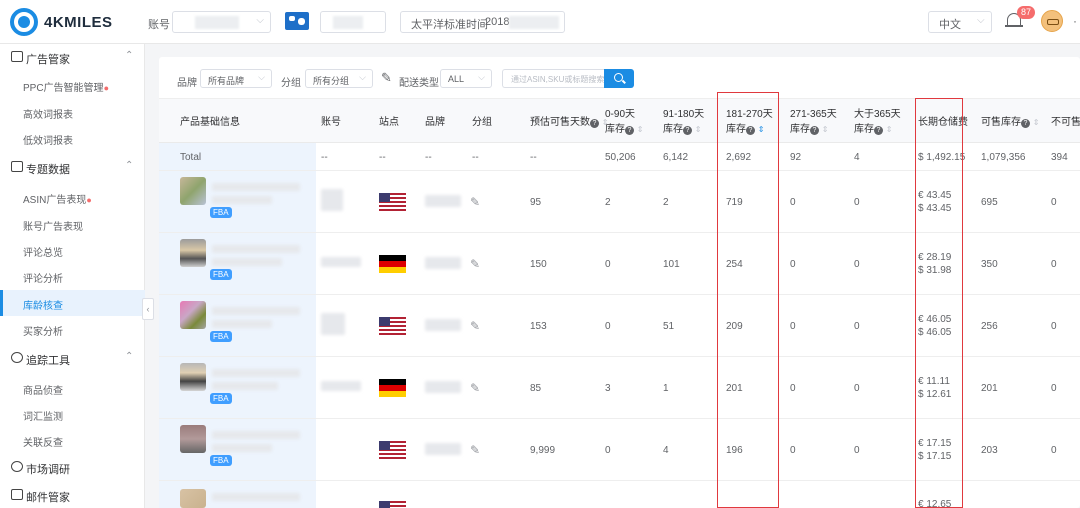 The image size is (1080, 508). What do you see at coordinates (608, 326) in the screenshot?
I see `d0-90: 0` at bounding box center [608, 326].